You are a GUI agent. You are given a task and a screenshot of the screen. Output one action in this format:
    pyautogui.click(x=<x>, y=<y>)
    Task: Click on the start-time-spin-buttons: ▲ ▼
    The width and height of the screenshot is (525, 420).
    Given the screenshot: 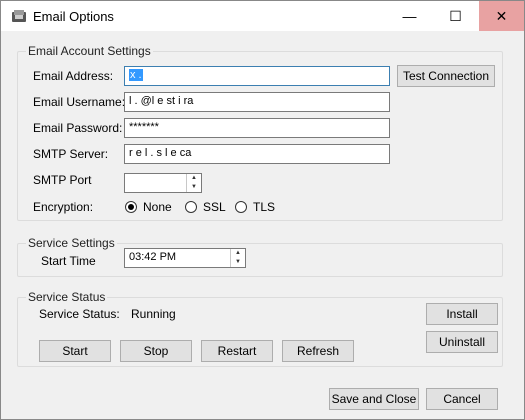 What is the action you would take?
    pyautogui.click(x=237, y=258)
    